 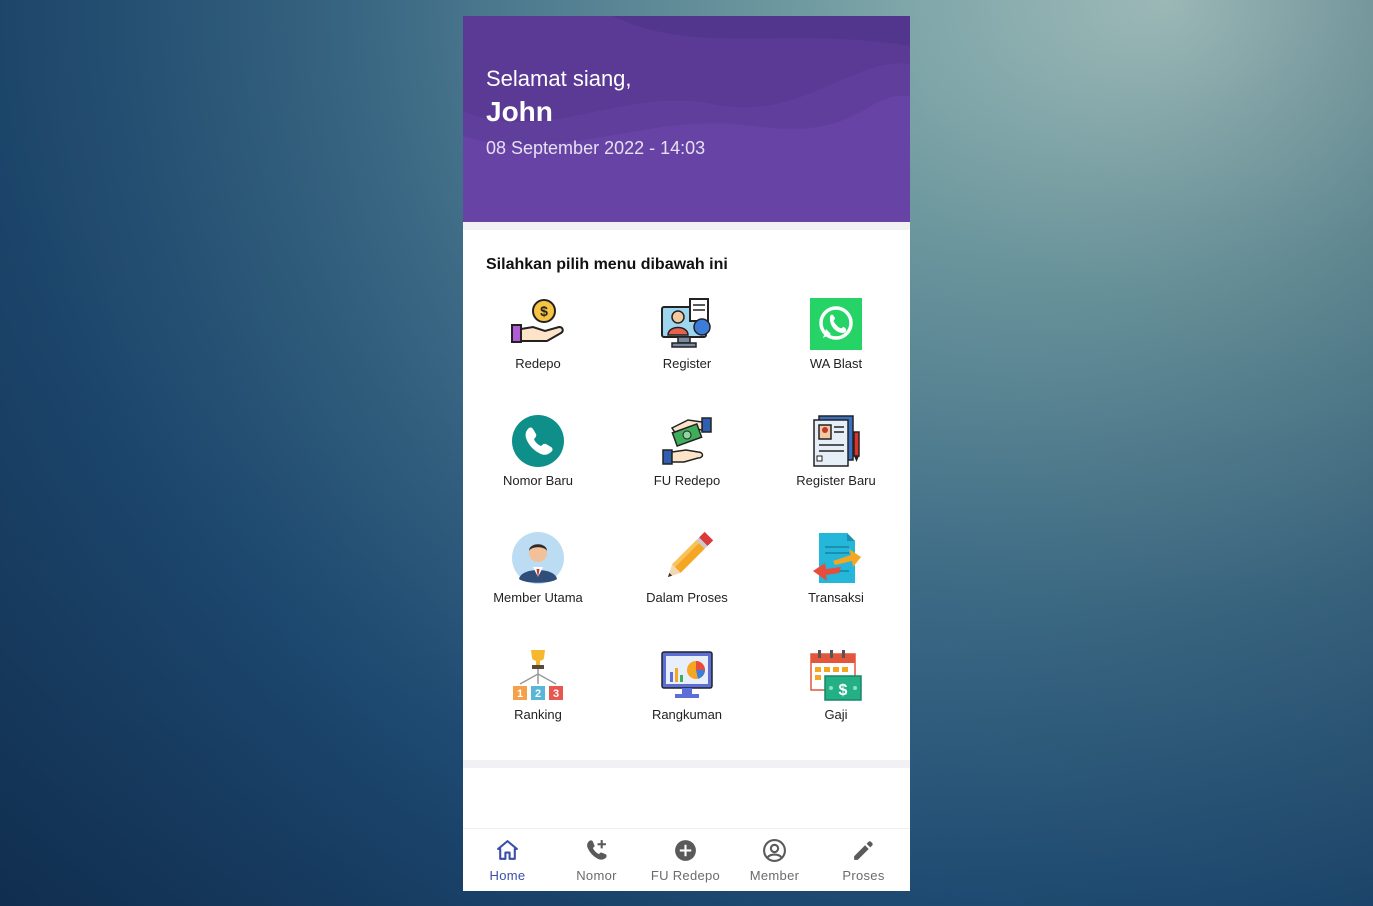 What do you see at coordinates (687, 480) in the screenshot?
I see `menu-item-label: FU Redepo` at bounding box center [687, 480].